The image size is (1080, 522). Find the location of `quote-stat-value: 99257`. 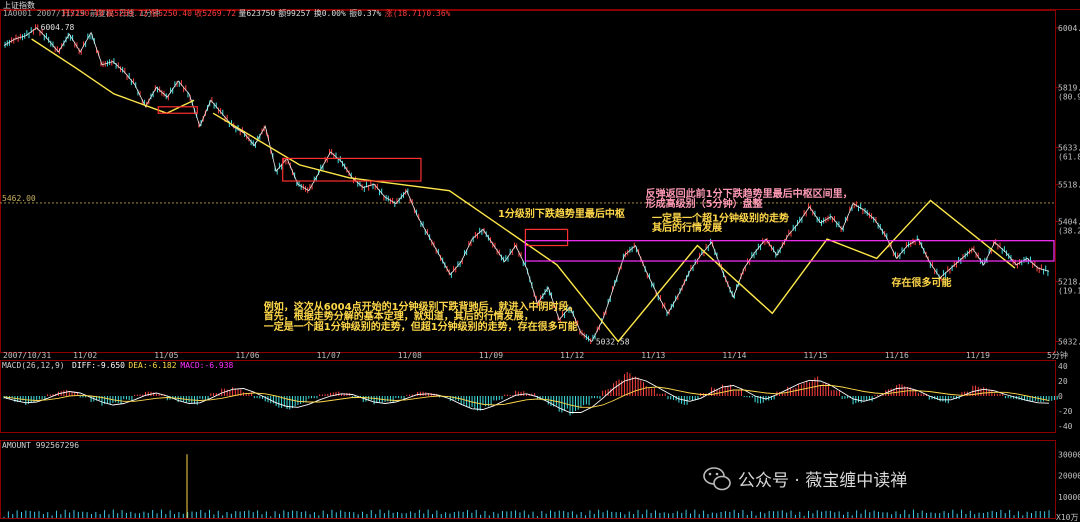

quote-stat-value: 99257 is located at coordinates (298, 13).